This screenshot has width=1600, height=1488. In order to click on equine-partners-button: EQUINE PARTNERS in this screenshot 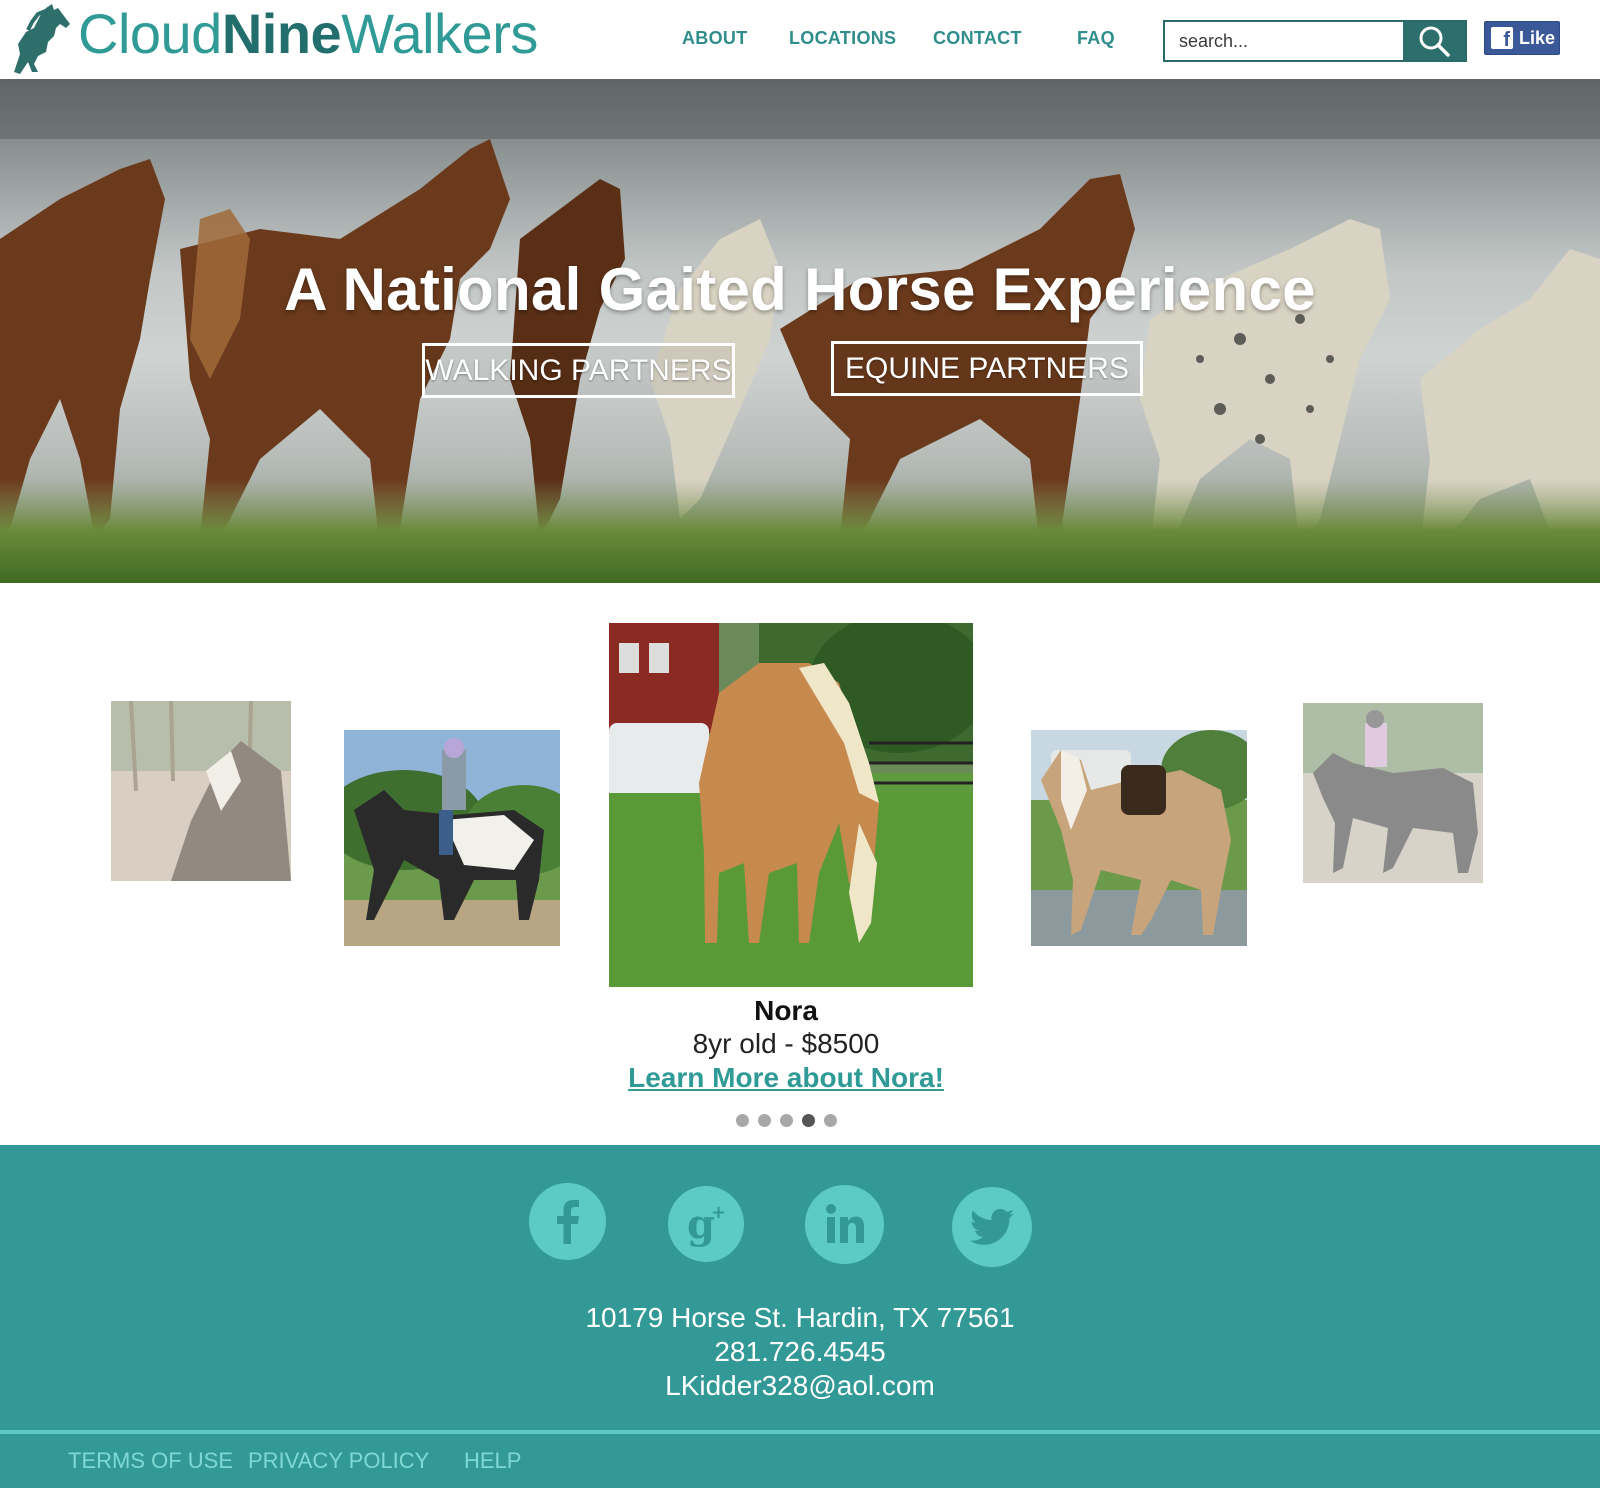, I will do `click(987, 368)`.